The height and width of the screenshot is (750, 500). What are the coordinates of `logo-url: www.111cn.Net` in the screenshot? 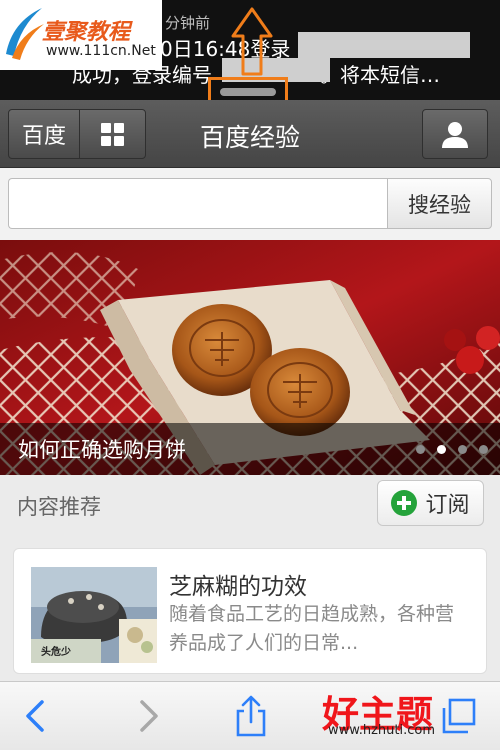 It's located at (101, 51).